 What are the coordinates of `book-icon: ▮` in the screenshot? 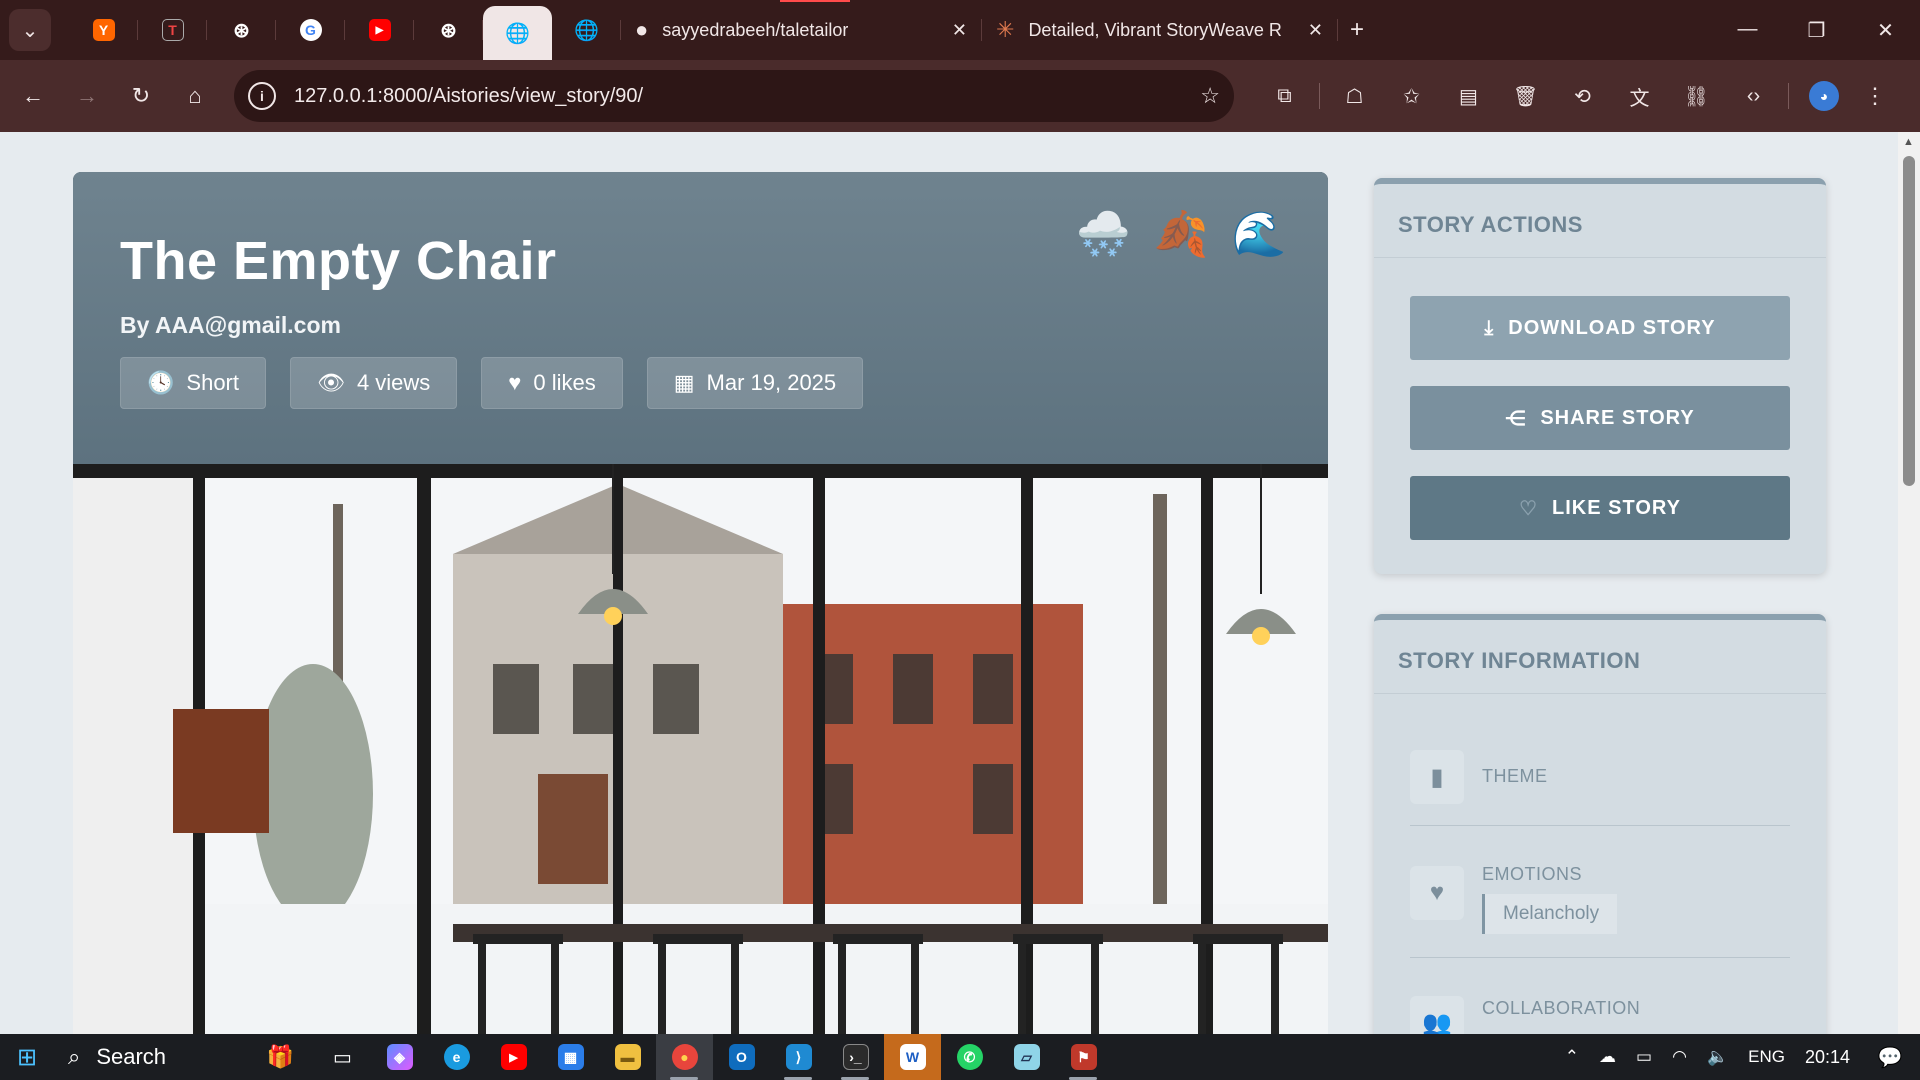 It's located at (1437, 777).